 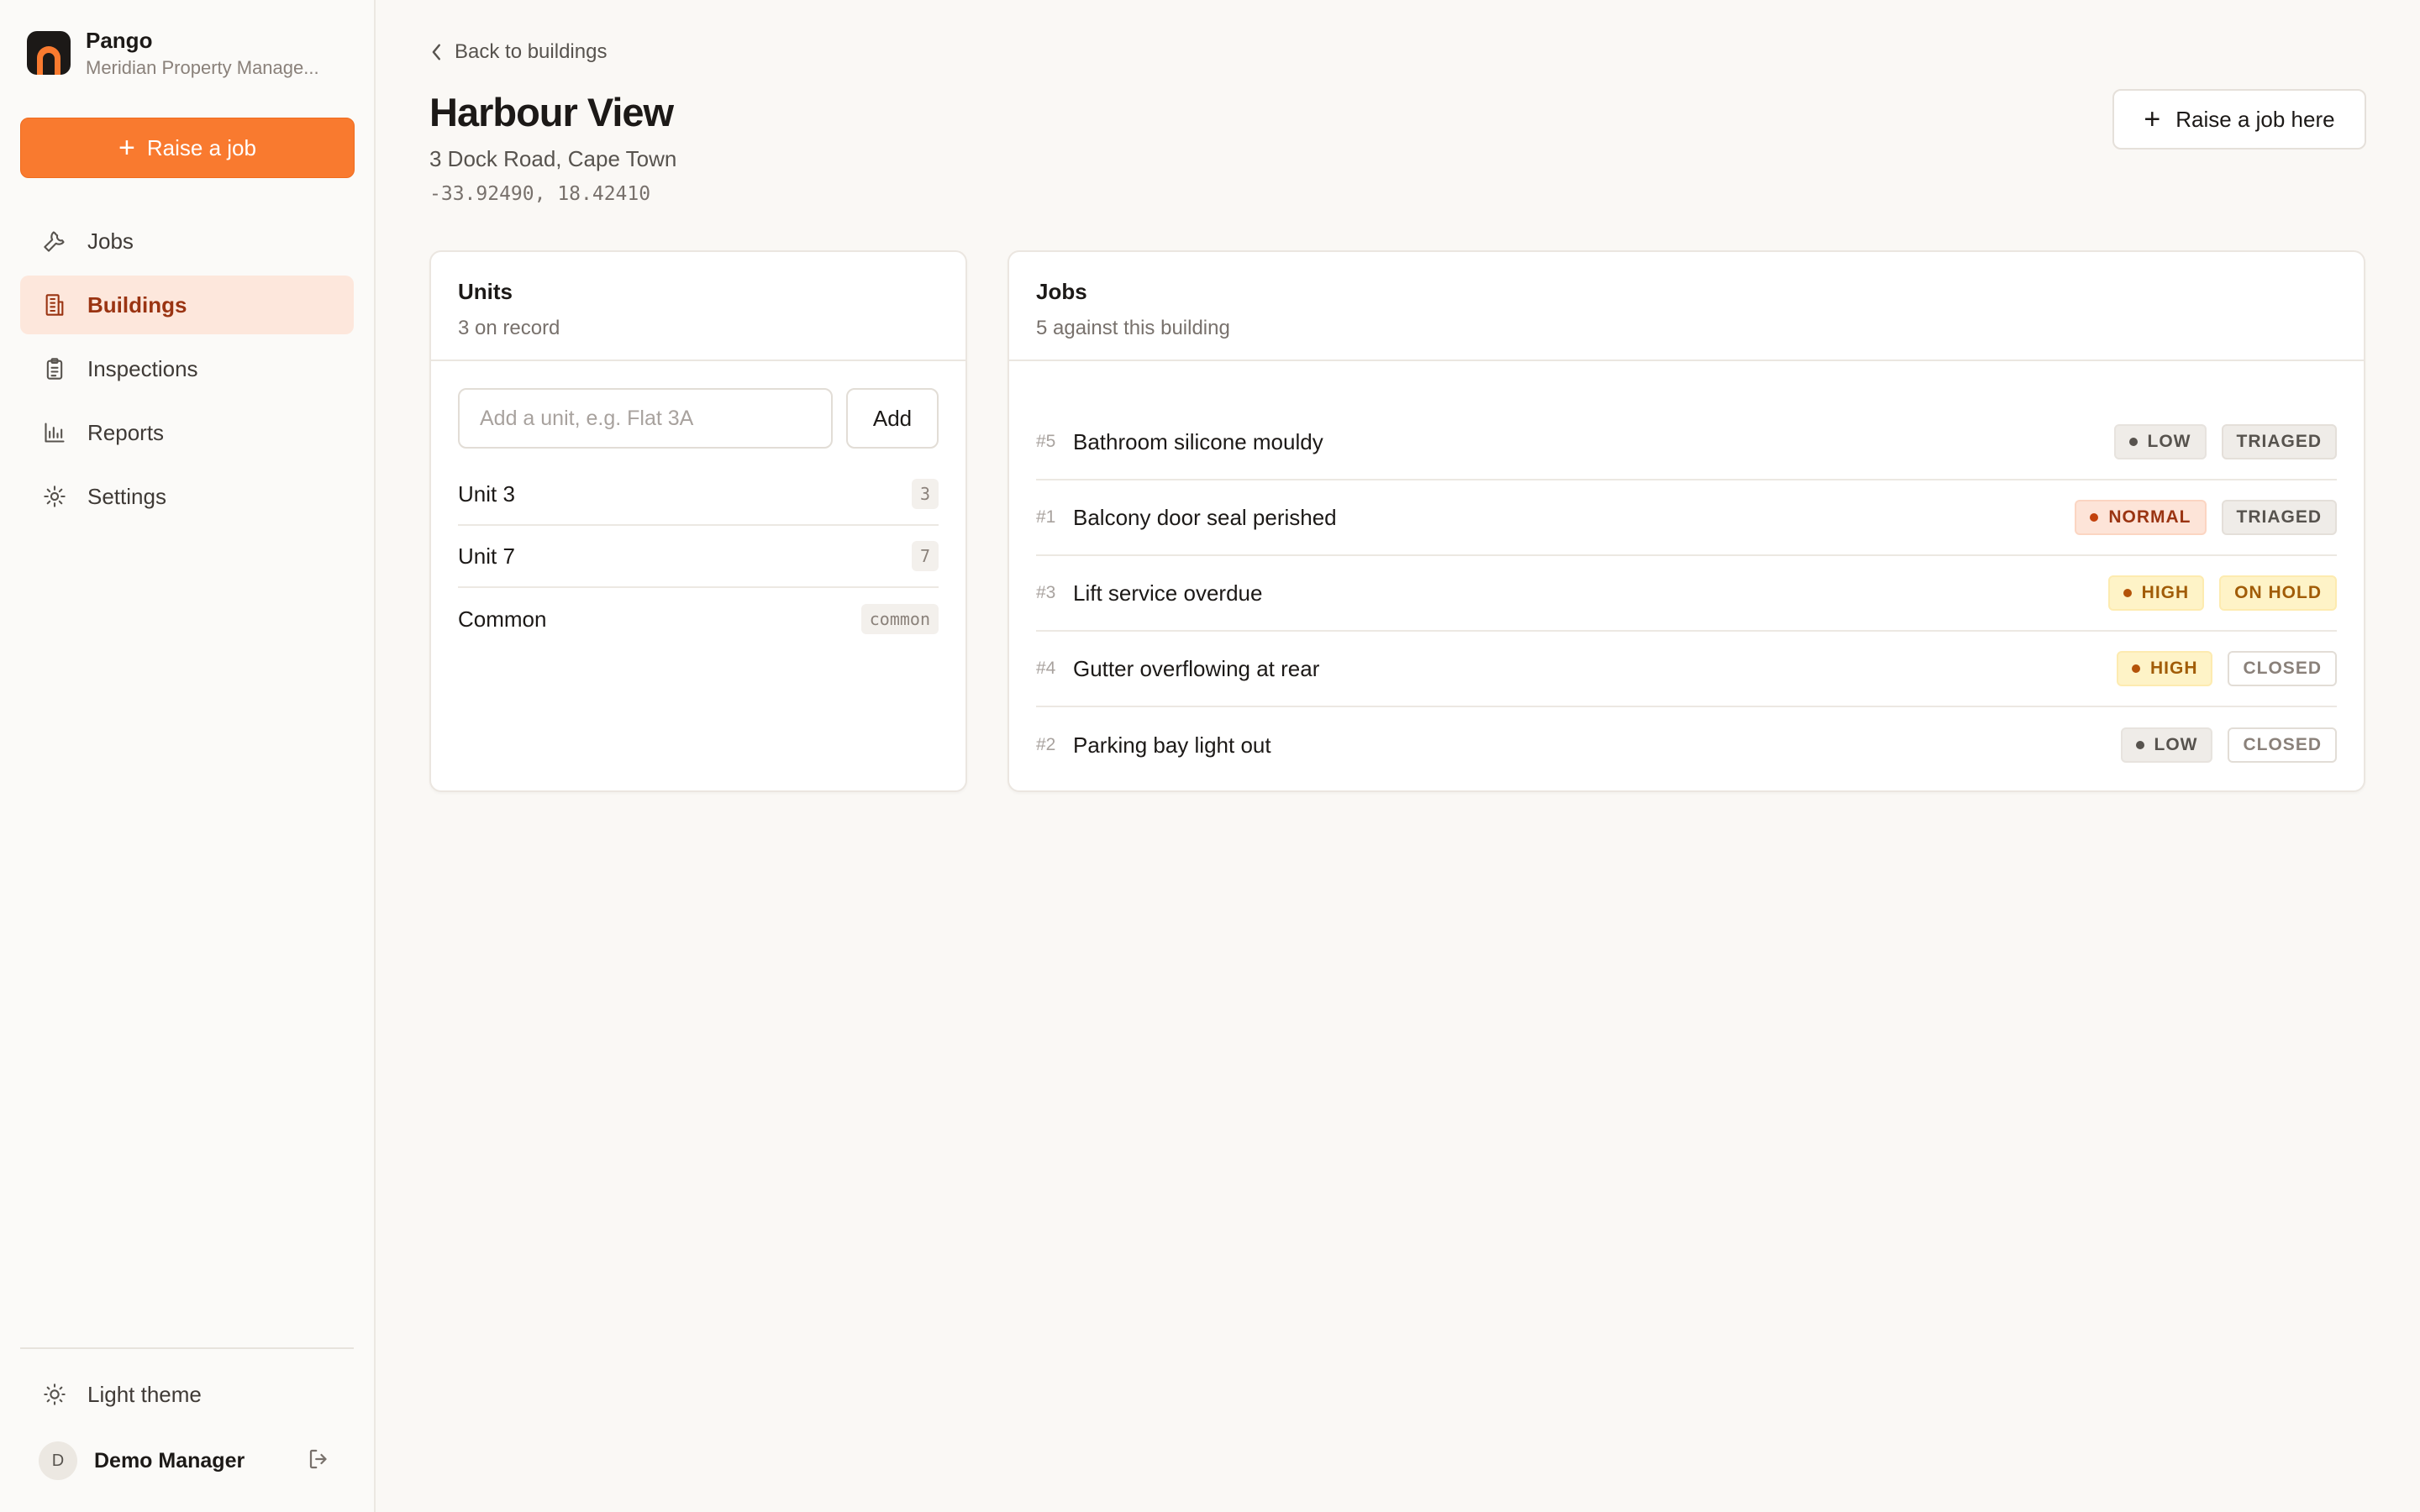 I want to click on job-number: #4, so click(x=1046, y=668).